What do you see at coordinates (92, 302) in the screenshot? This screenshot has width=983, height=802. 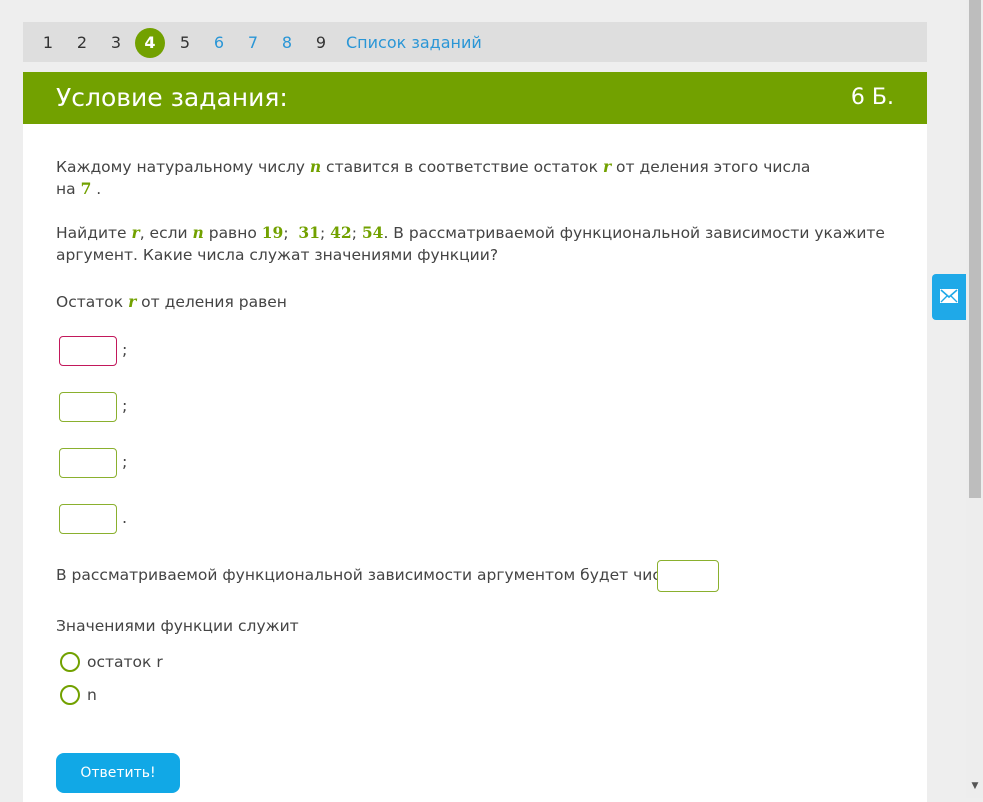 I see `problem-text: Остаток` at bounding box center [92, 302].